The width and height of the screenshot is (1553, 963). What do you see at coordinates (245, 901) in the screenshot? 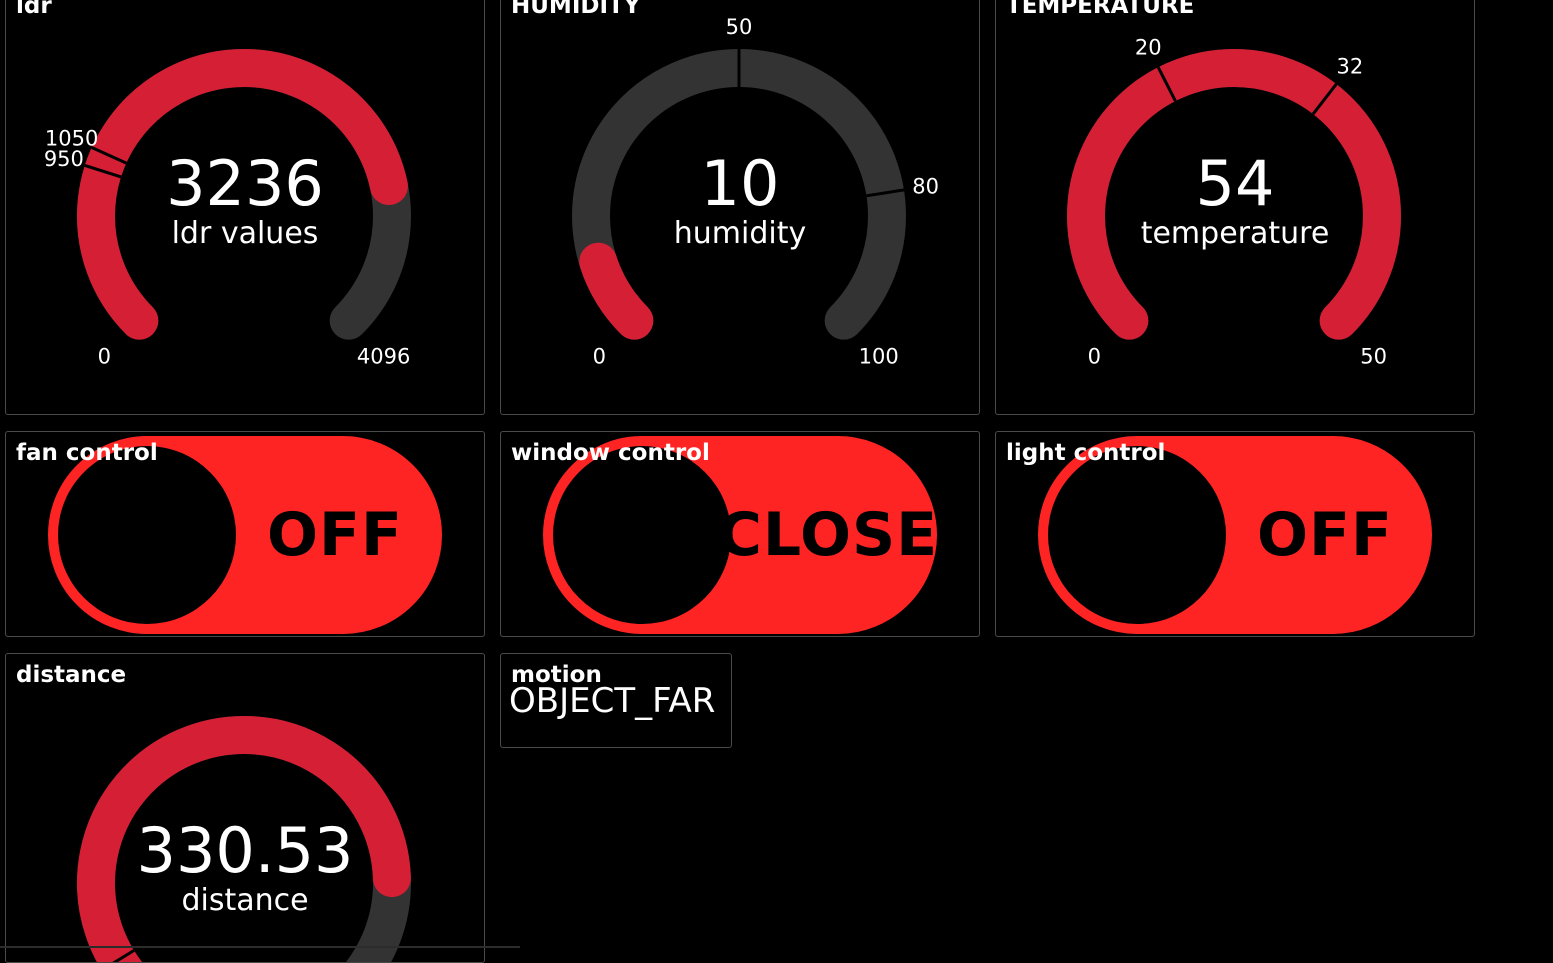
I see `gauge-label: distance` at bounding box center [245, 901].